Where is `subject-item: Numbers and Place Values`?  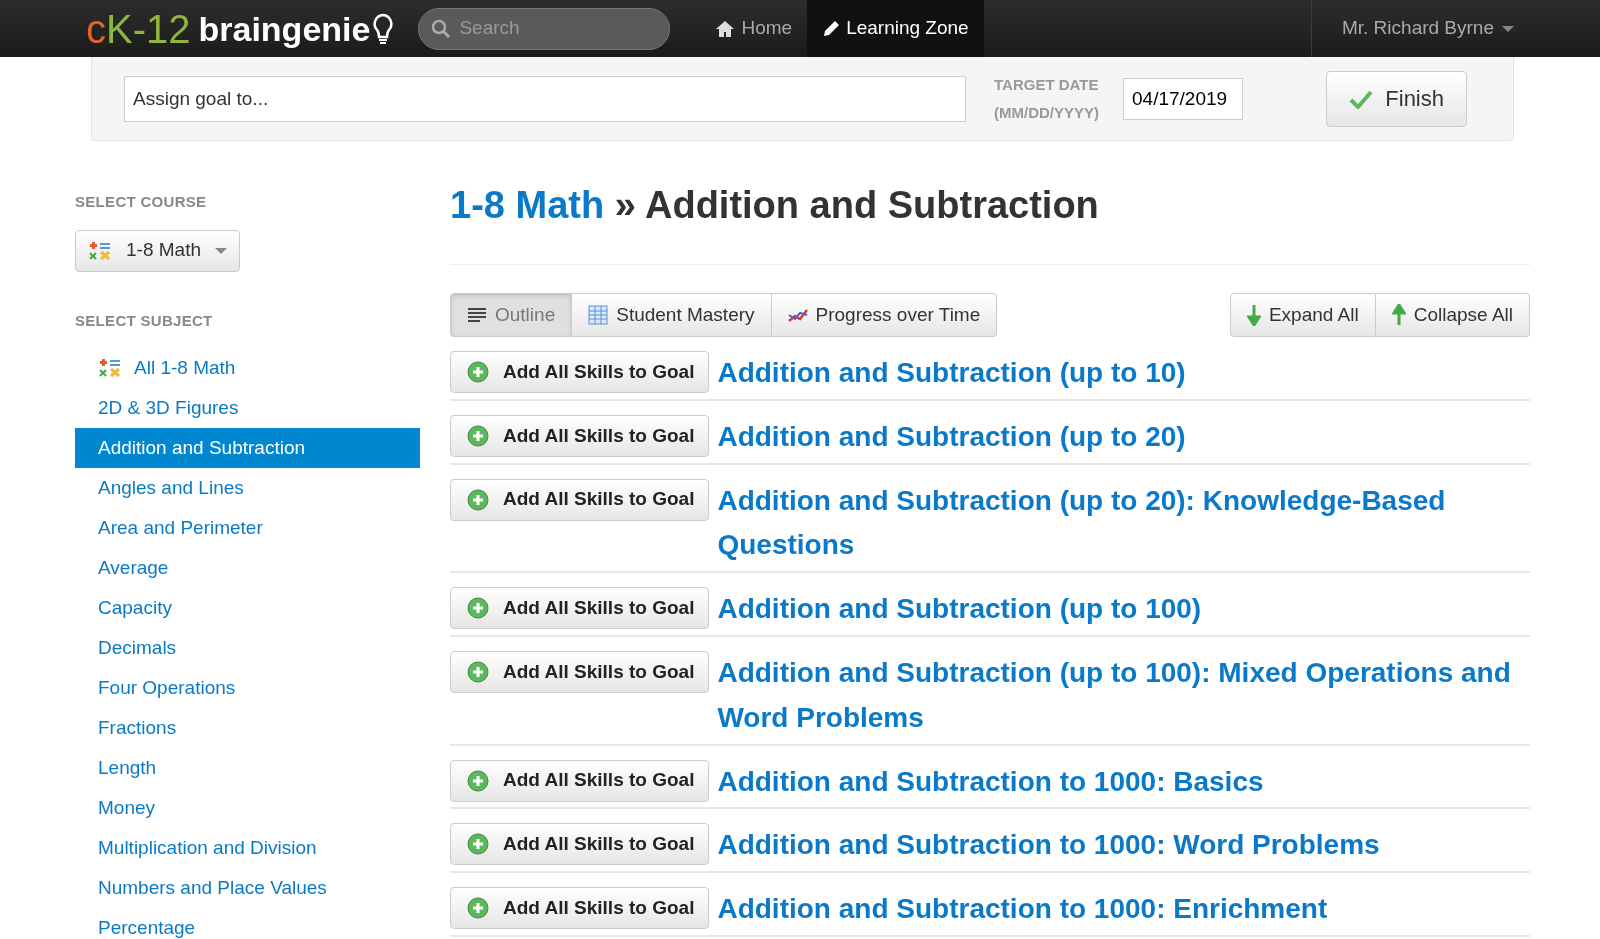 subject-item: Numbers and Place Values is located at coordinates (247, 888).